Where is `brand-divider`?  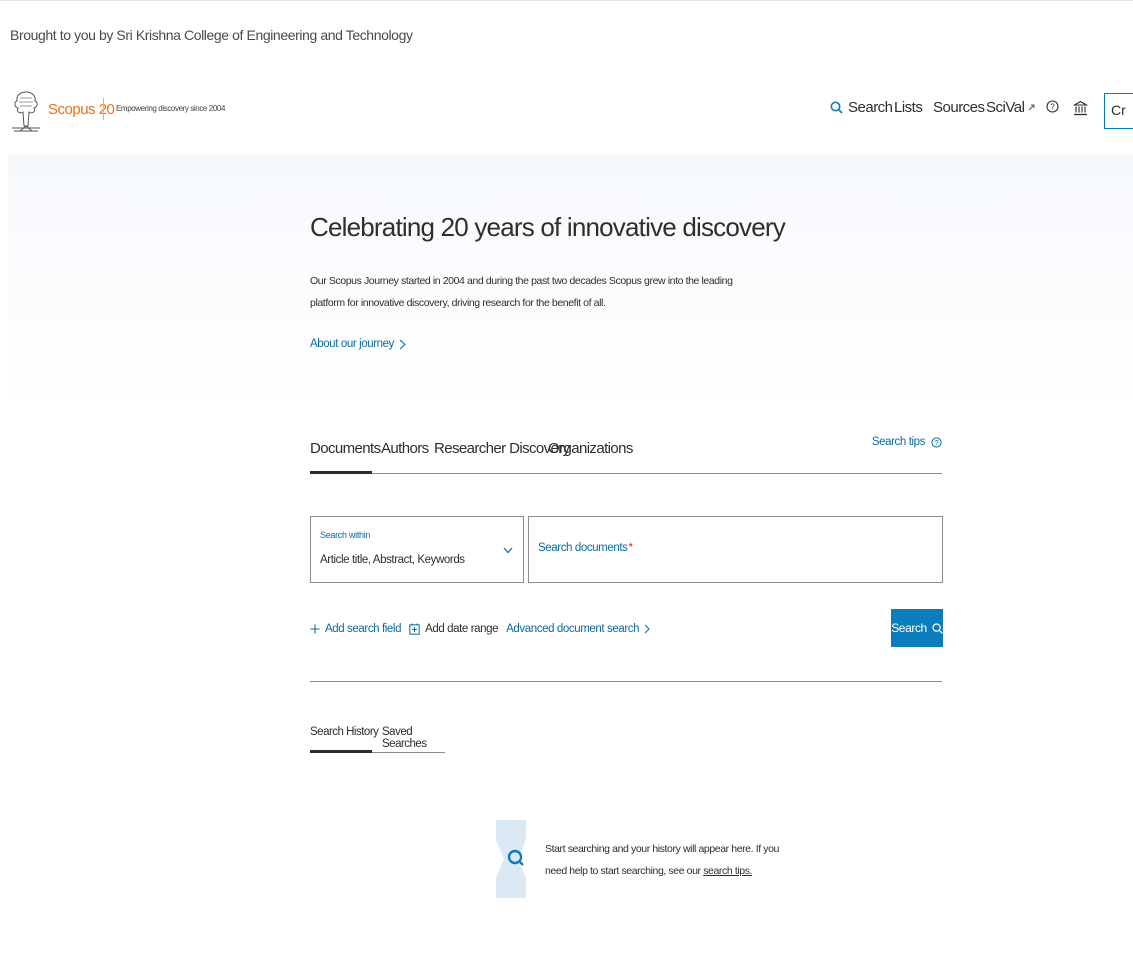
brand-divider is located at coordinates (103, 109).